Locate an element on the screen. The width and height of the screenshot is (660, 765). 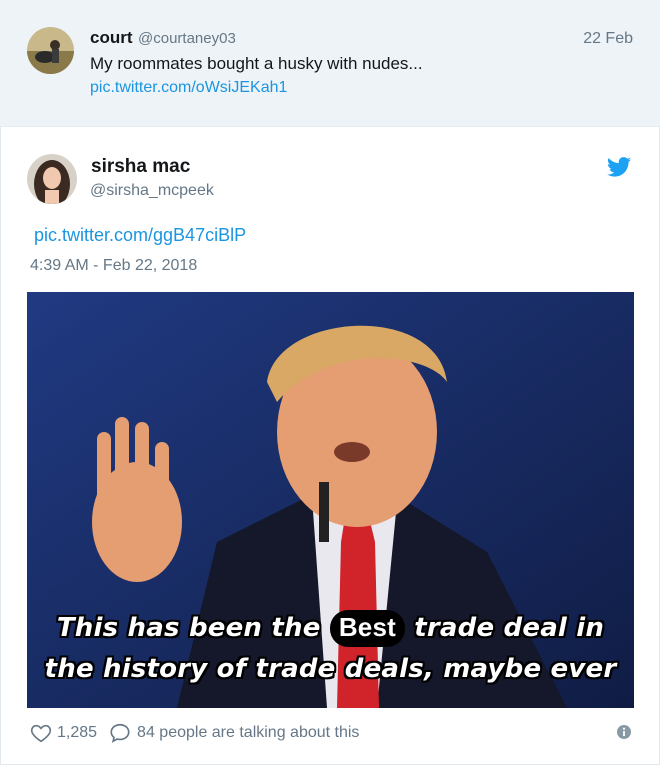
parent-author-handle: @courtaney03 is located at coordinates (187, 38).